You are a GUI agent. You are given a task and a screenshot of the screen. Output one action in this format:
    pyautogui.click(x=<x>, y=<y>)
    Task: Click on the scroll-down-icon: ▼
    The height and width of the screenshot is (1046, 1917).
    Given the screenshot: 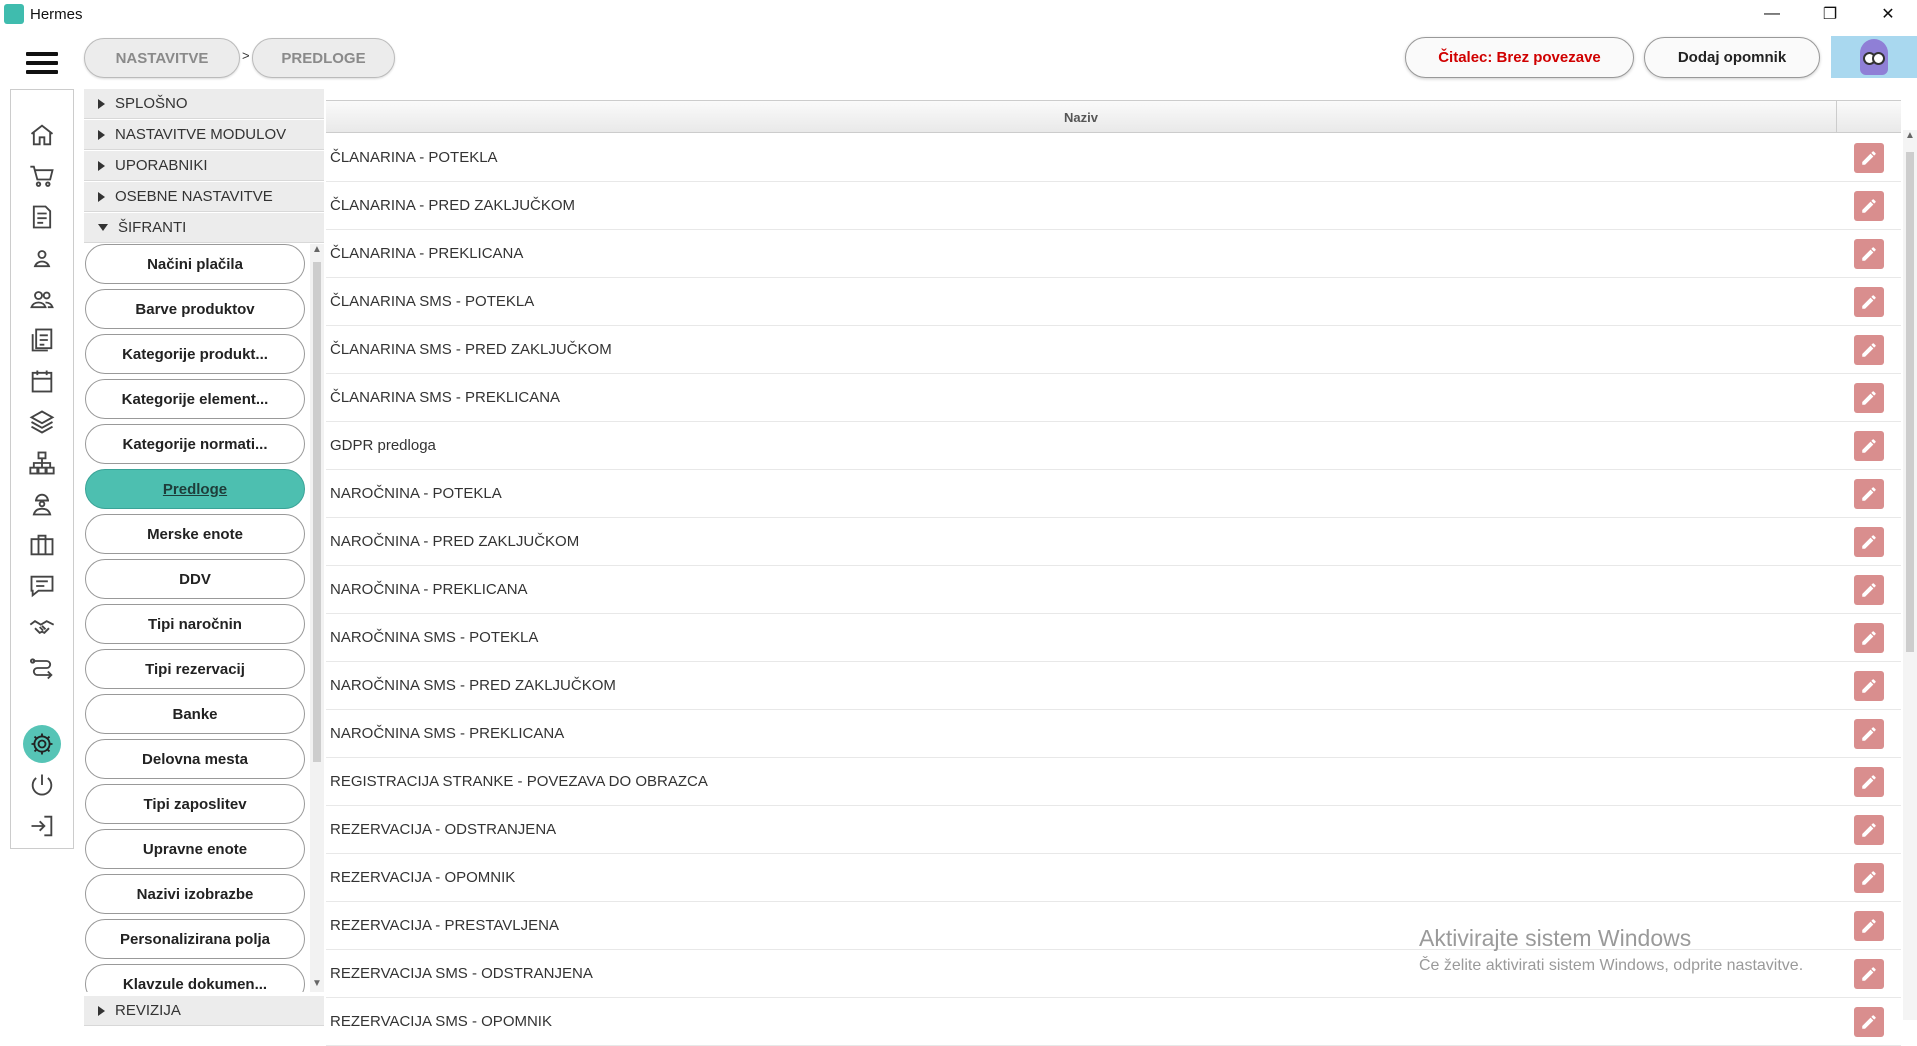 What is the action you would take?
    pyautogui.click(x=317, y=983)
    